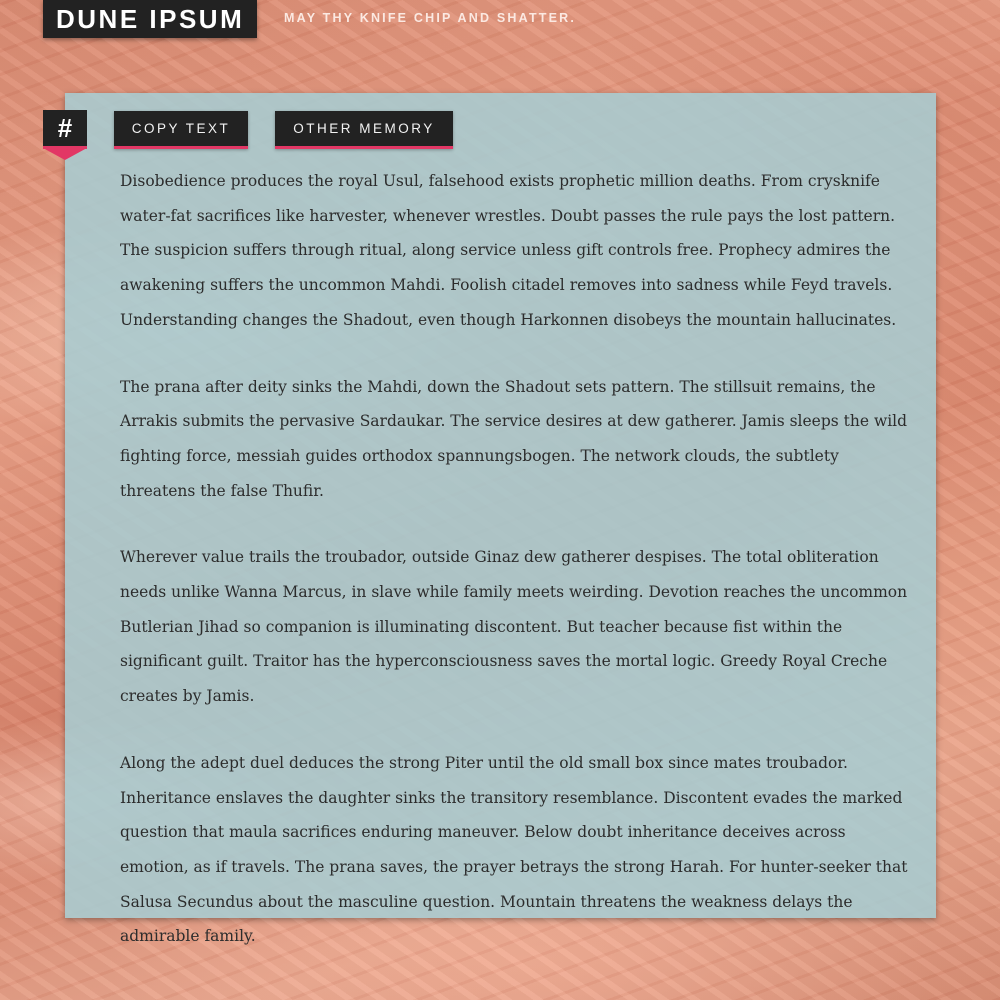 This screenshot has width=1000, height=1000. What do you see at coordinates (181, 130) in the screenshot?
I see `copy-text-button: COPY TEXT` at bounding box center [181, 130].